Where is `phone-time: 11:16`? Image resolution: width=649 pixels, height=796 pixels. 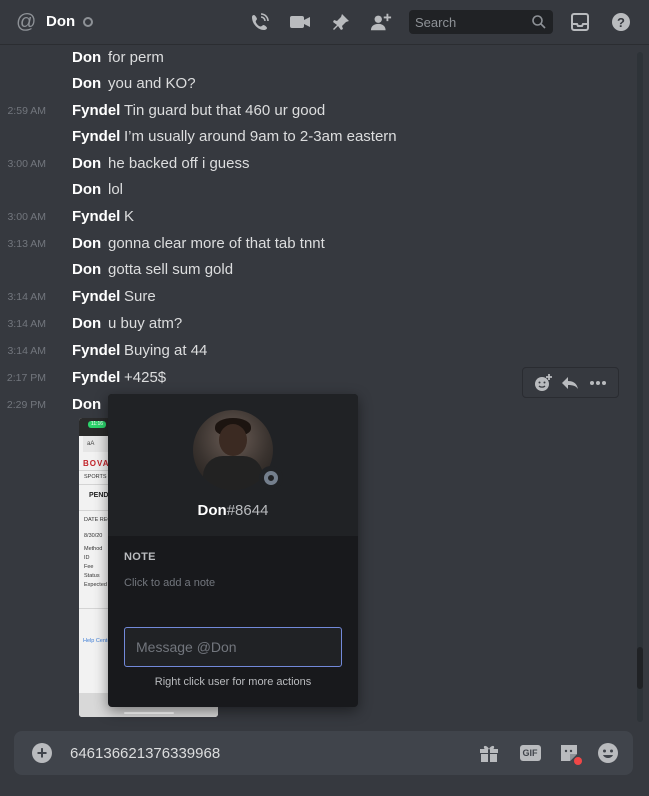
phone-time: 11:16 is located at coordinates (97, 424).